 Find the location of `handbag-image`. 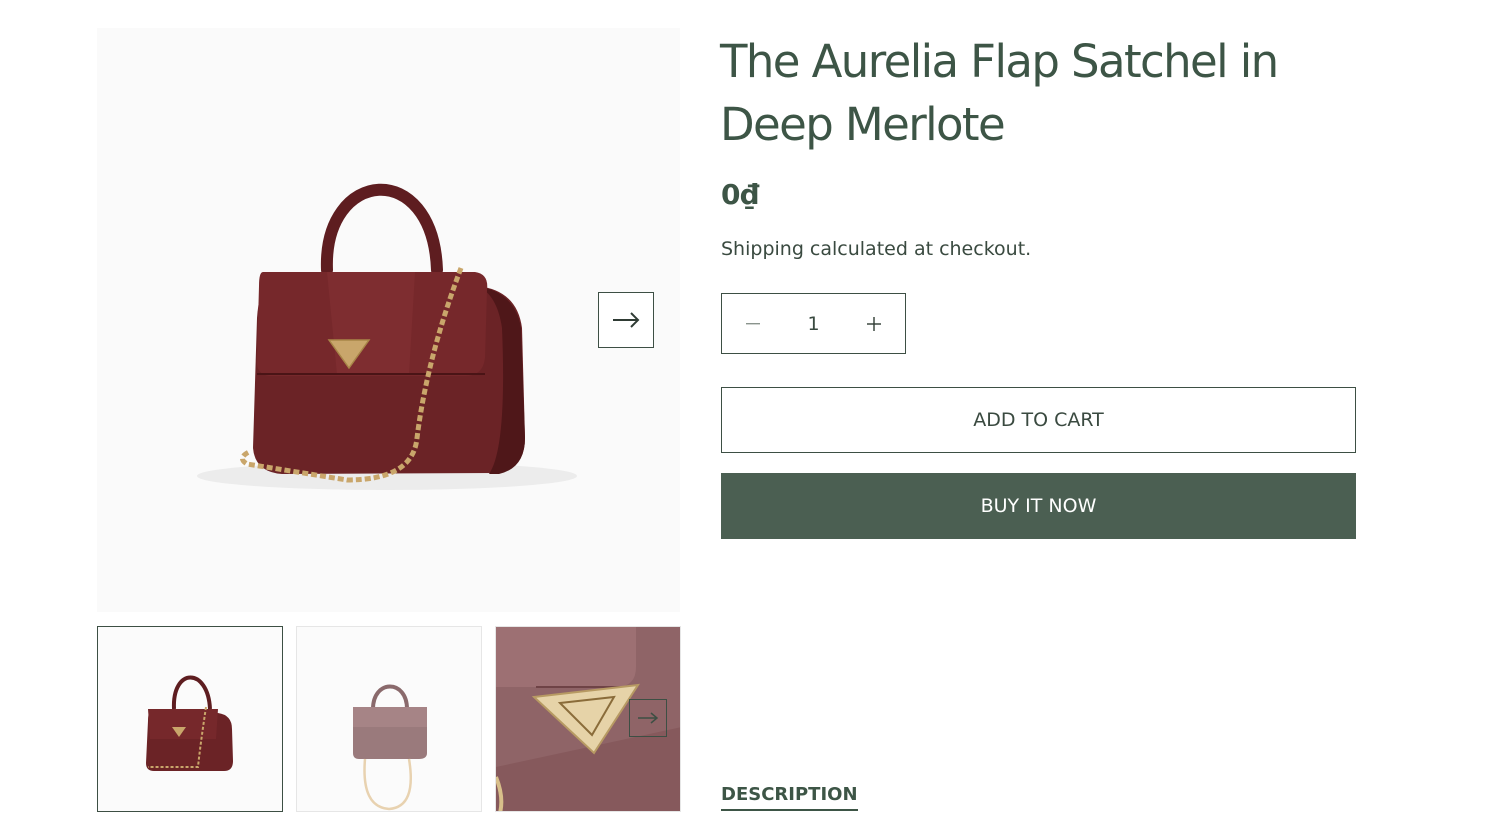

handbag-image is located at coordinates (387, 336).